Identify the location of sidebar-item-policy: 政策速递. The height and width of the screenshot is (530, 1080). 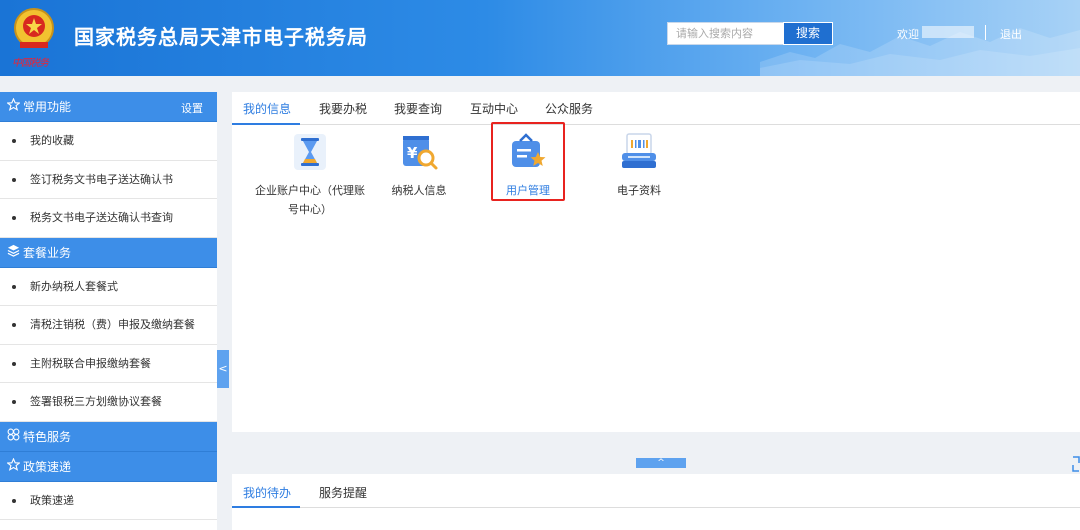
(108, 501).